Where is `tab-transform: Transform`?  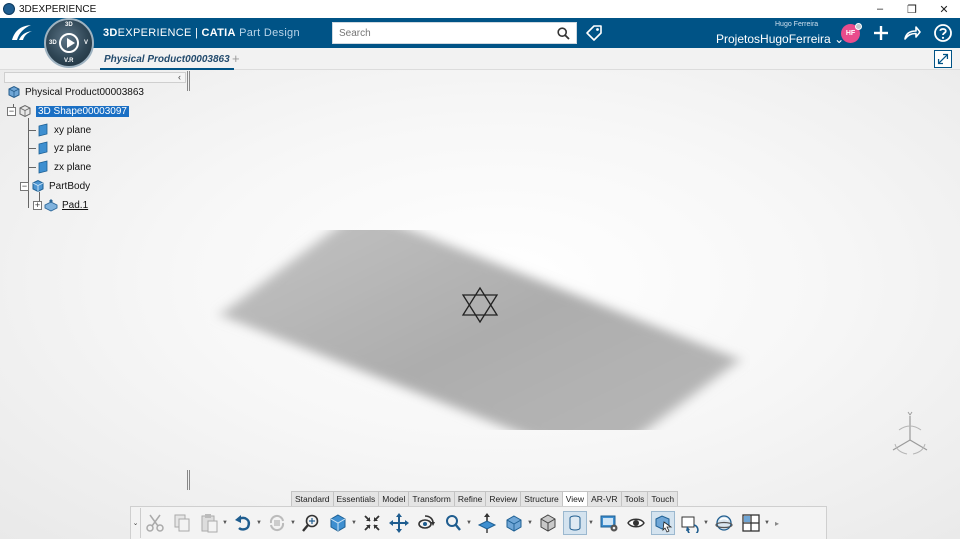 tab-transform: Transform is located at coordinates (431, 498).